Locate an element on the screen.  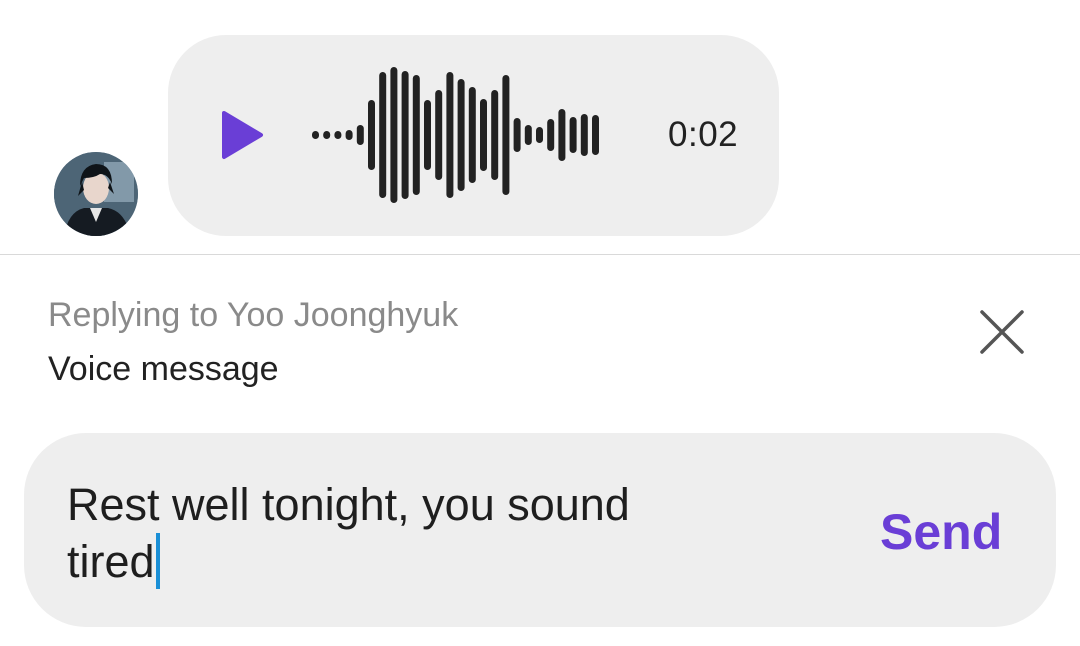
play-icon is located at coordinates (242, 135).